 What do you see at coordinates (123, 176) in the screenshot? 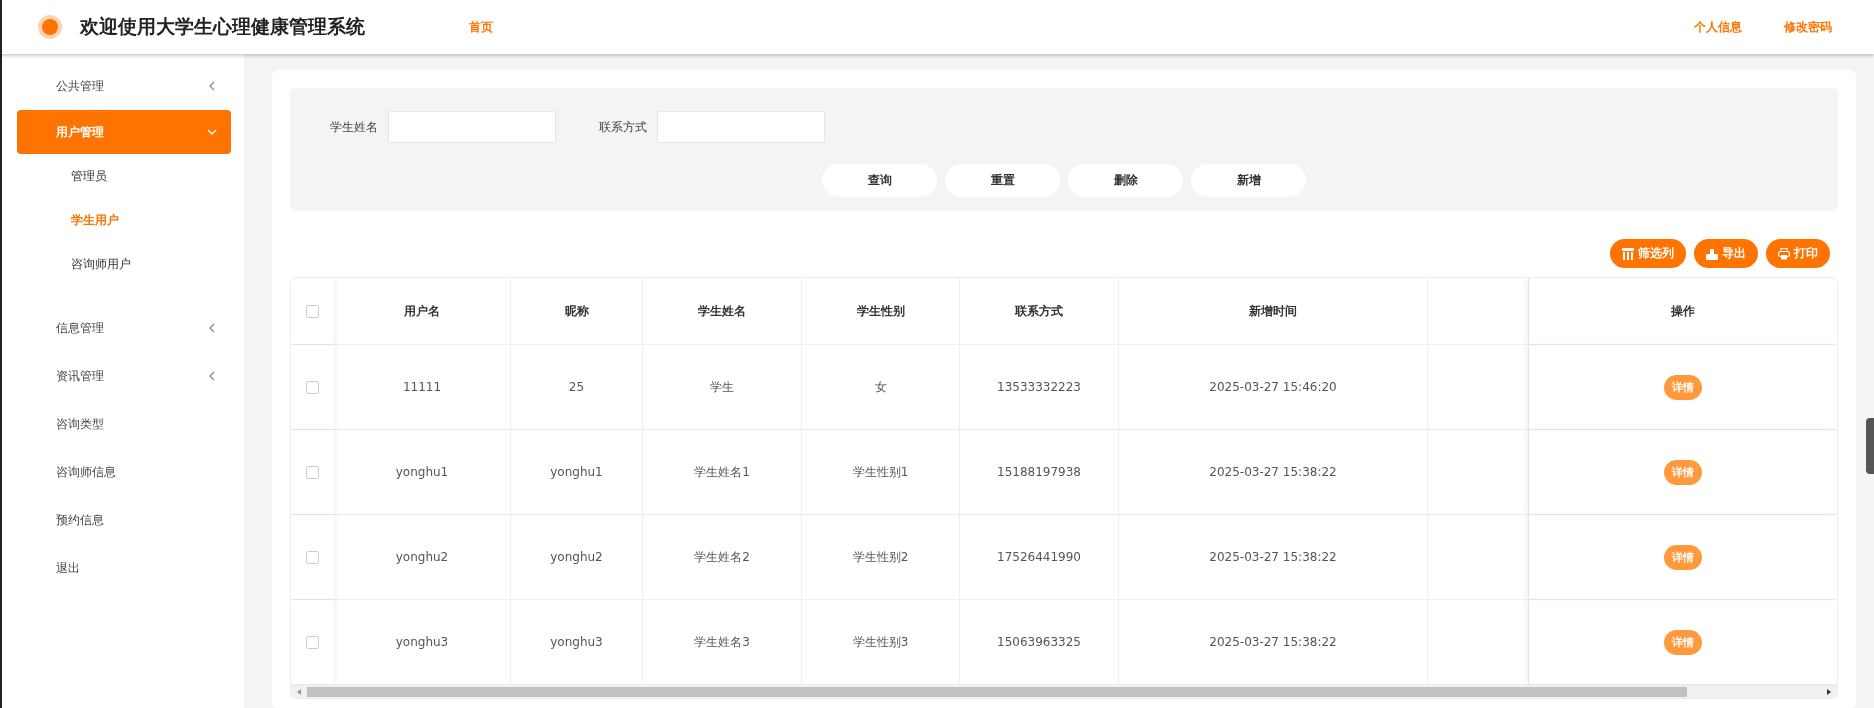
I see `sidebar-subitem: 管理员` at bounding box center [123, 176].